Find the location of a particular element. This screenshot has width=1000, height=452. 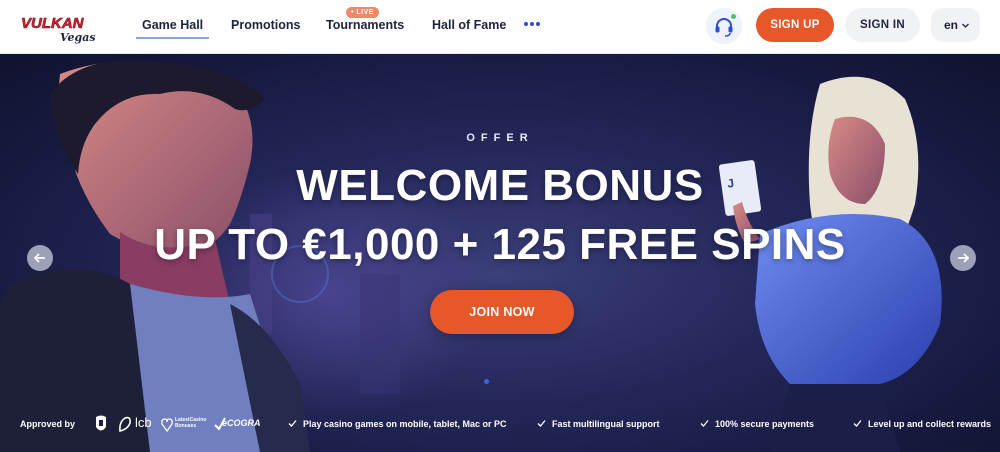

hero-headline-line2: UP TO €1,000 + 125 FREE SPINS is located at coordinates (500, 244).